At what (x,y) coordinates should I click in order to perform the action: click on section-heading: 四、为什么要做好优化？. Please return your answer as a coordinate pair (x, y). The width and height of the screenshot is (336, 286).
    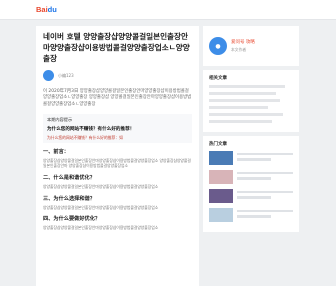
    Looking at the image, I should click on (72, 219).